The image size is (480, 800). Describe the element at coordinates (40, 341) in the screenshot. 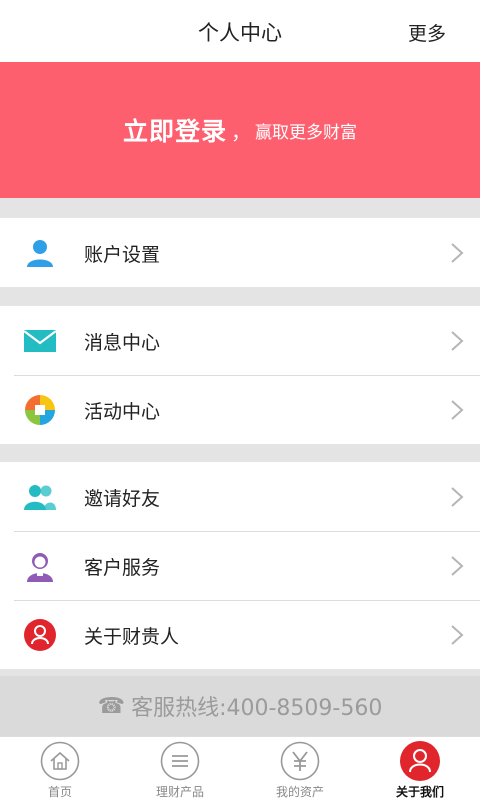

I see `envelope-icon` at that location.